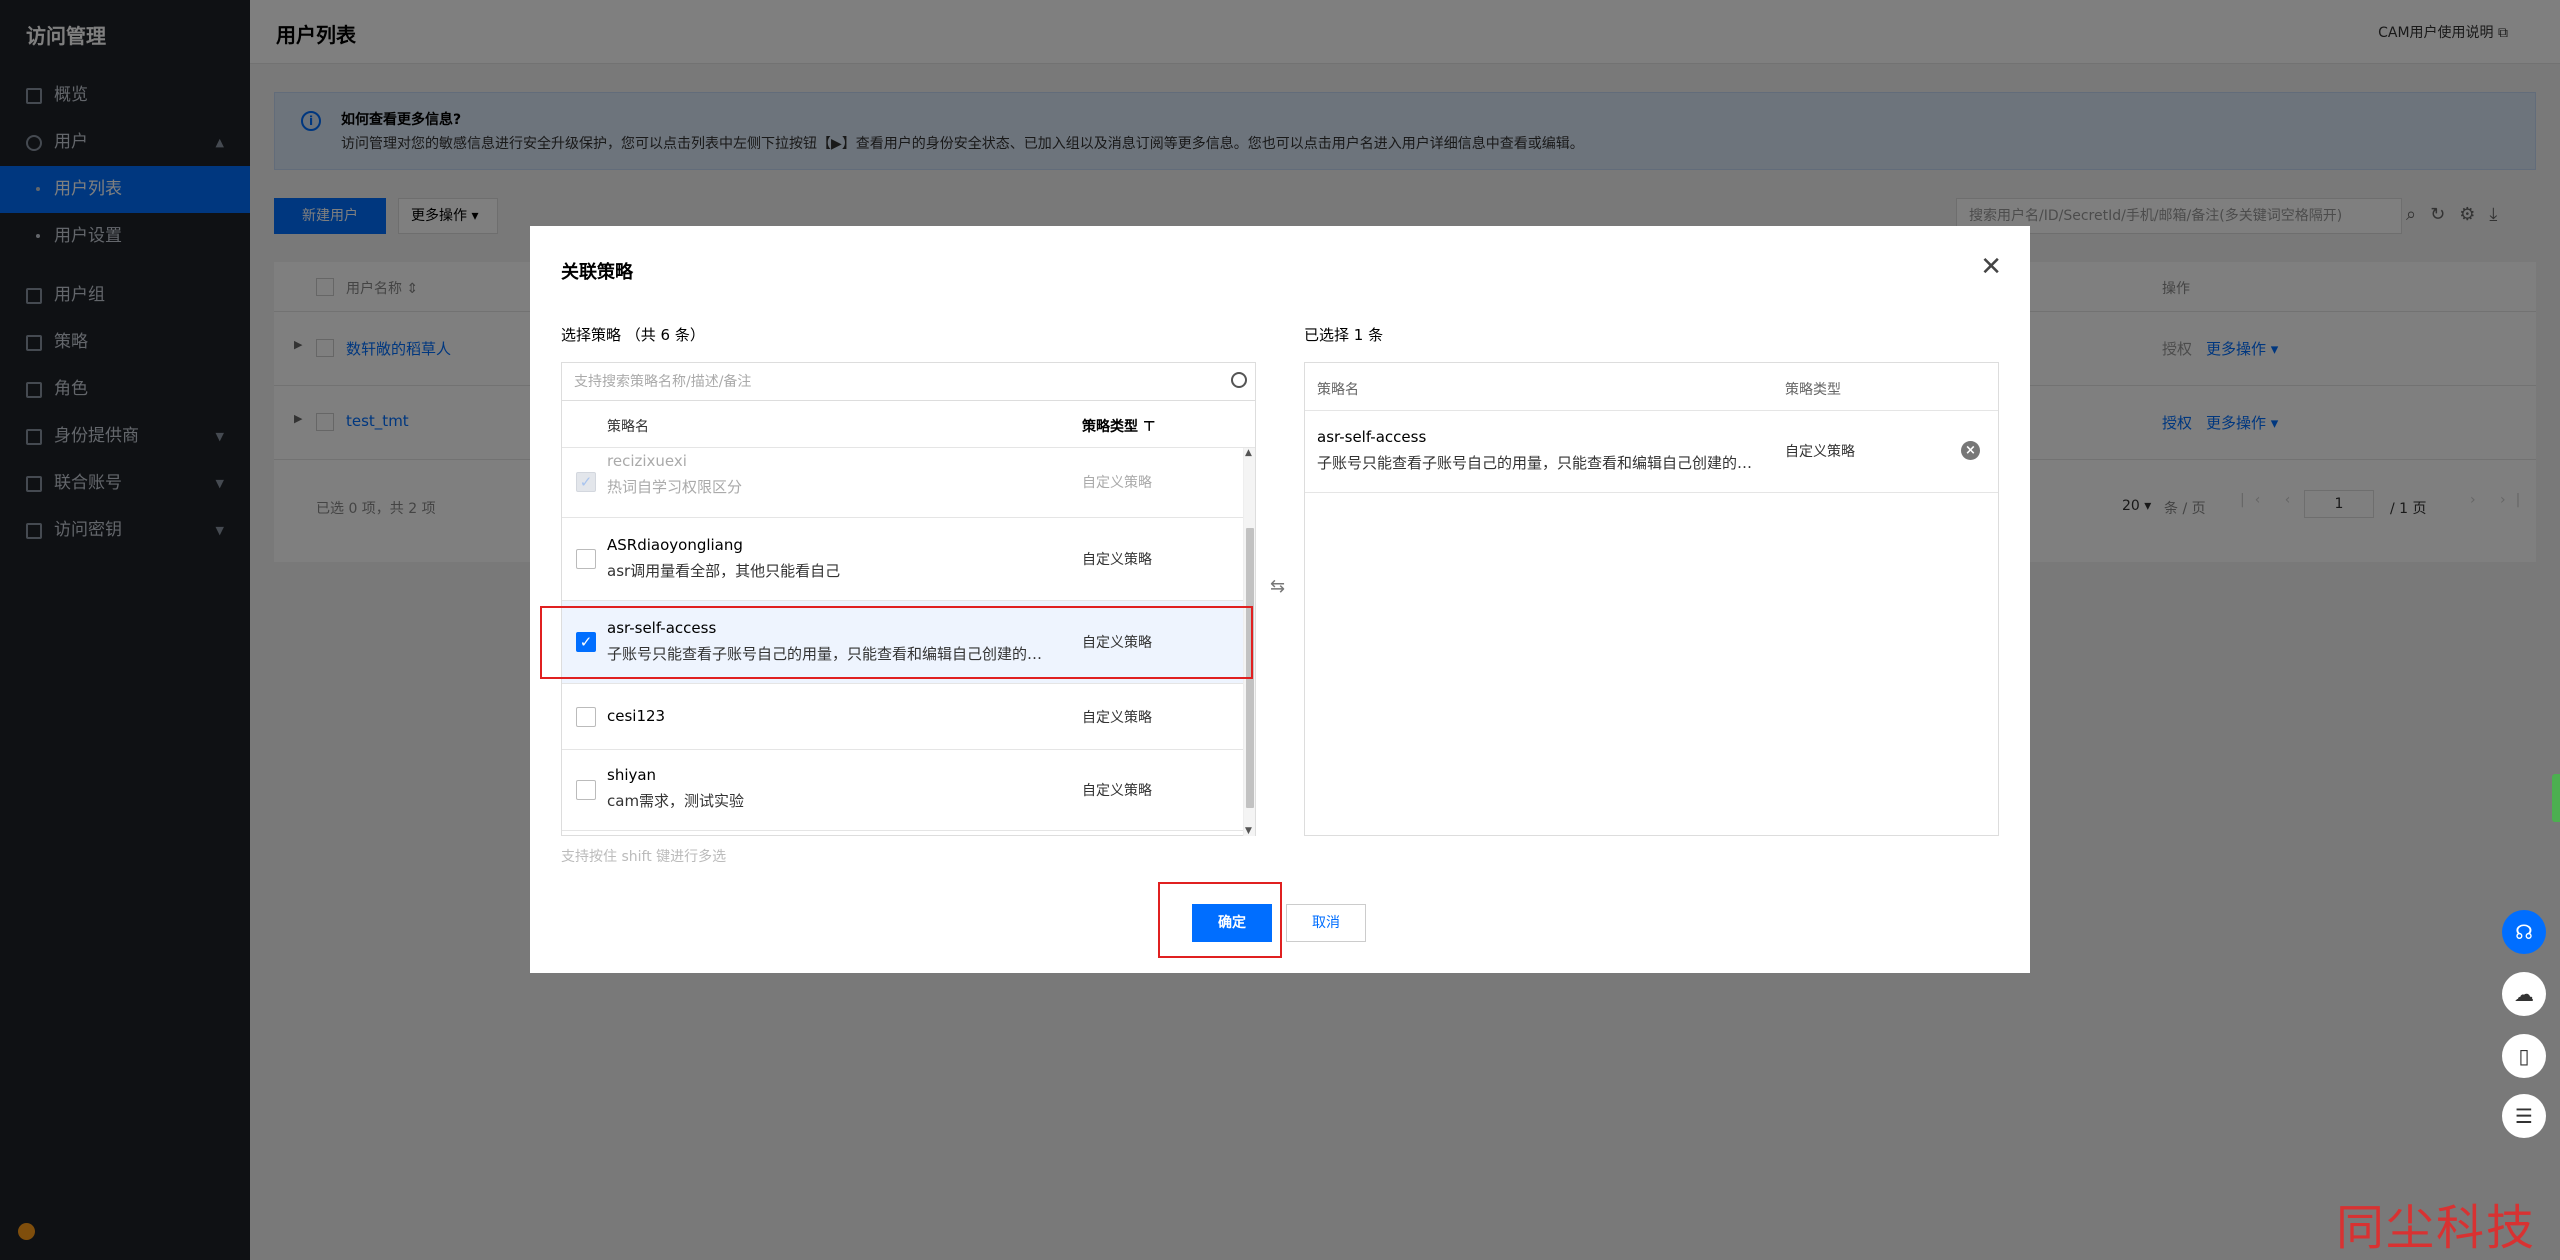  What do you see at coordinates (1651, 387) in the screenshot?
I see `selected-list-header: 策略名 策略类型` at bounding box center [1651, 387].